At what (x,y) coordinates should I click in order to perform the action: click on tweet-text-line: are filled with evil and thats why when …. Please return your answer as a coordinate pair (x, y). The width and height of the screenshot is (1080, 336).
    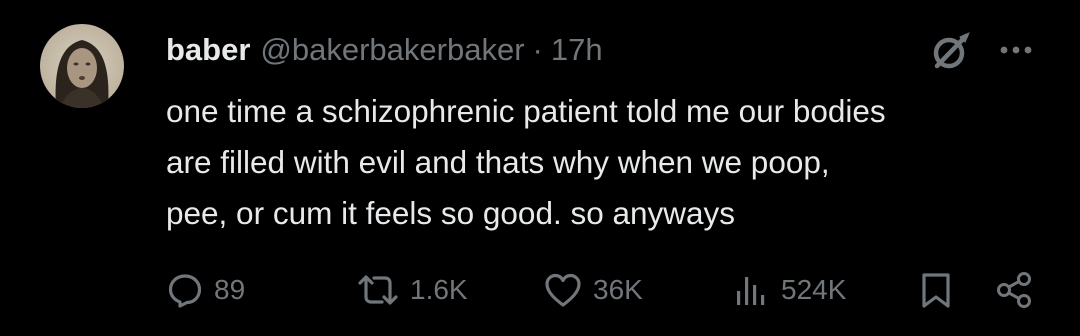
    Looking at the image, I should click on (498, 162).